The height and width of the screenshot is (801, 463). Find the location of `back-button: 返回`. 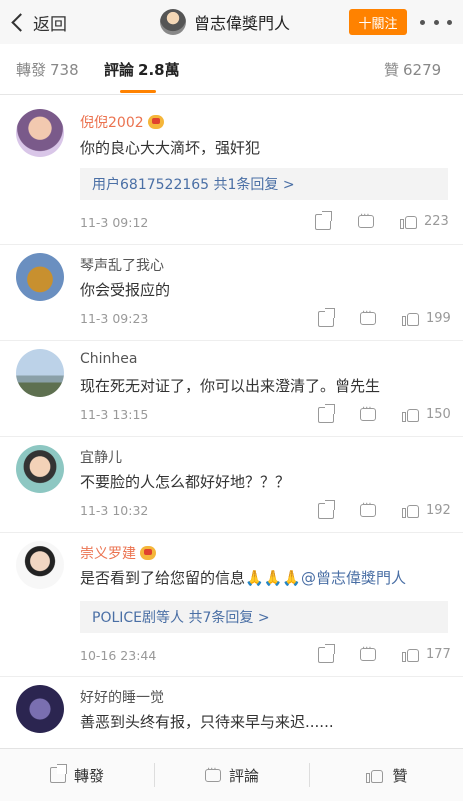

back-button: 返回 is located at coordinates (37, 22).